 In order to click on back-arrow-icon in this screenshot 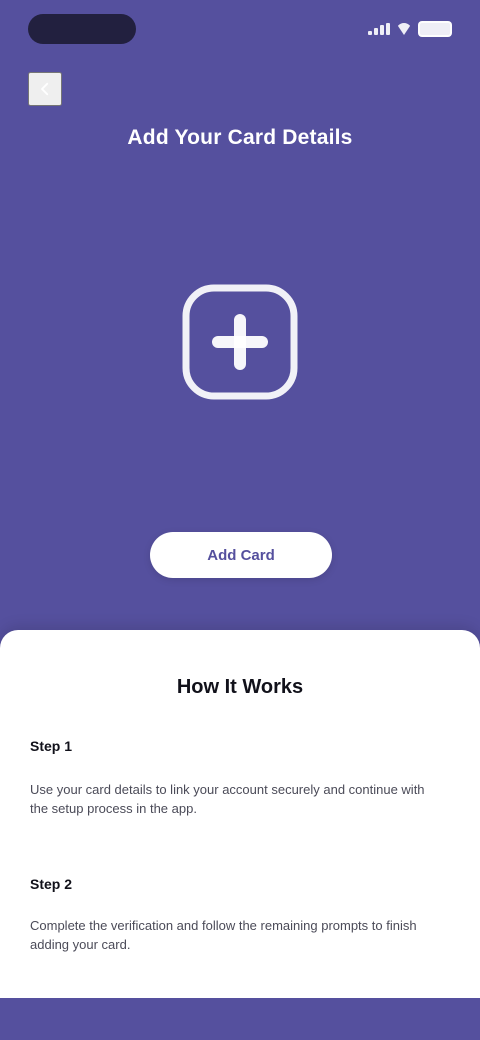, I will do `click(45, 89)`.